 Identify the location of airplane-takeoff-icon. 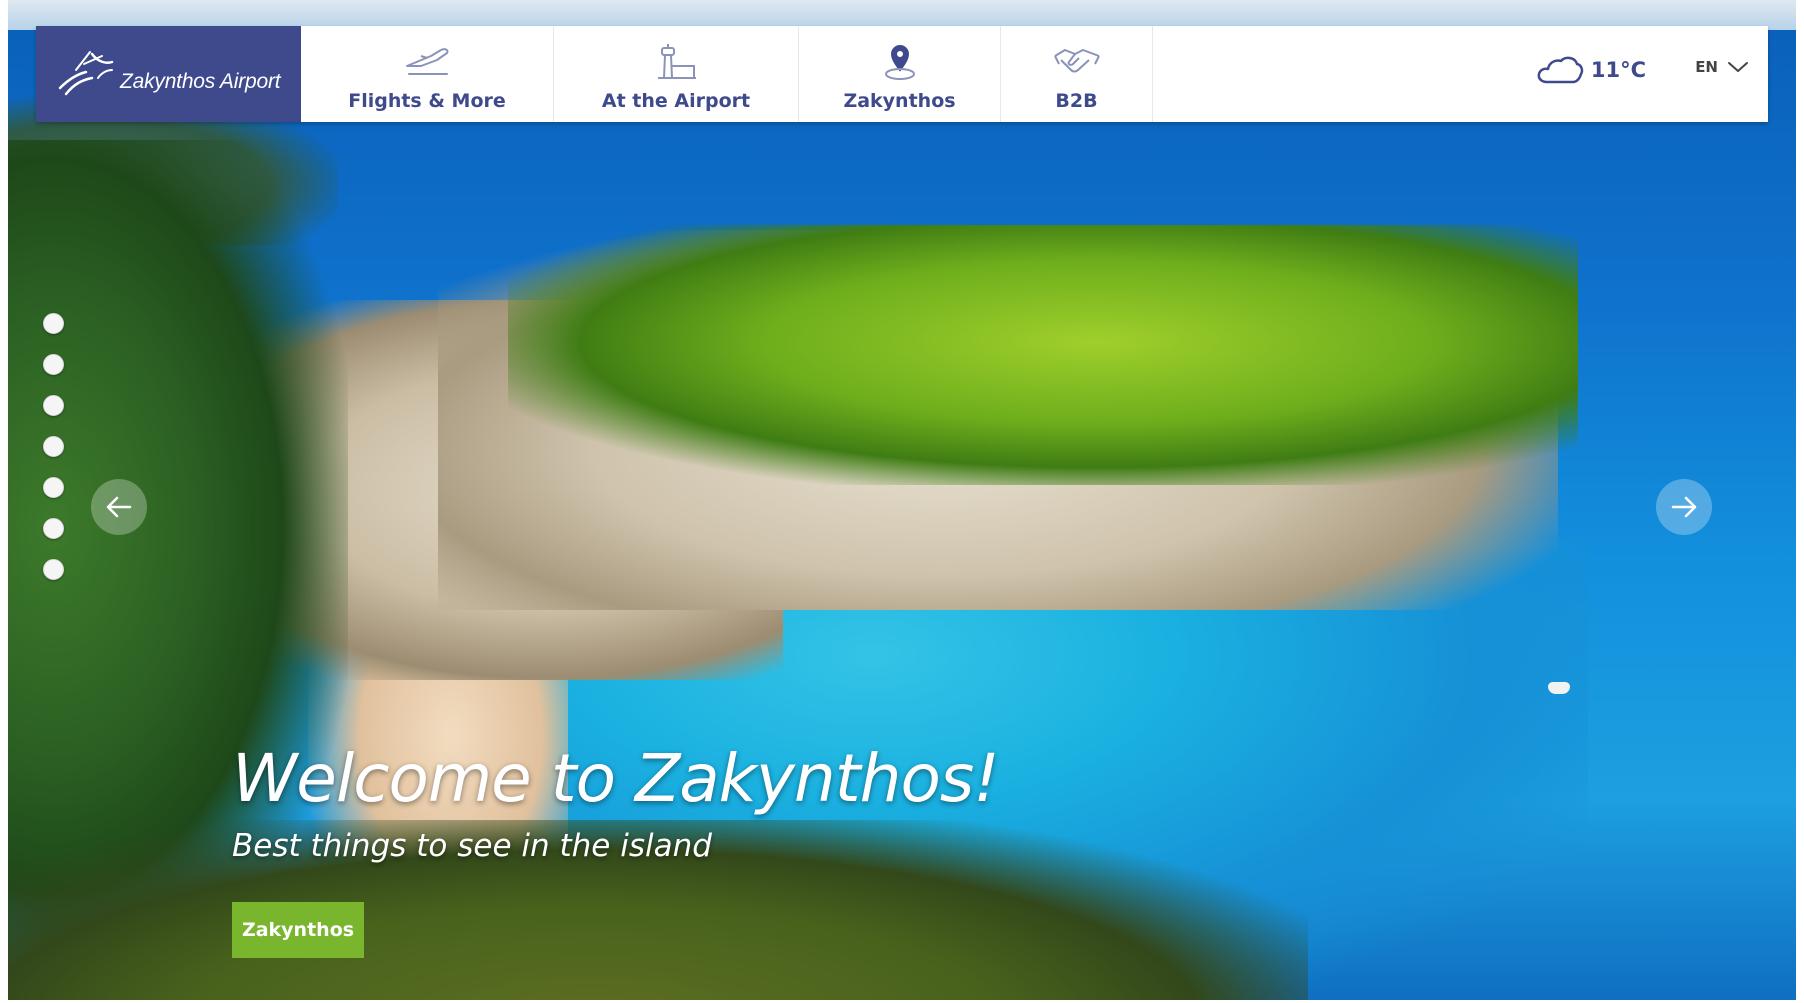
(427, 61).